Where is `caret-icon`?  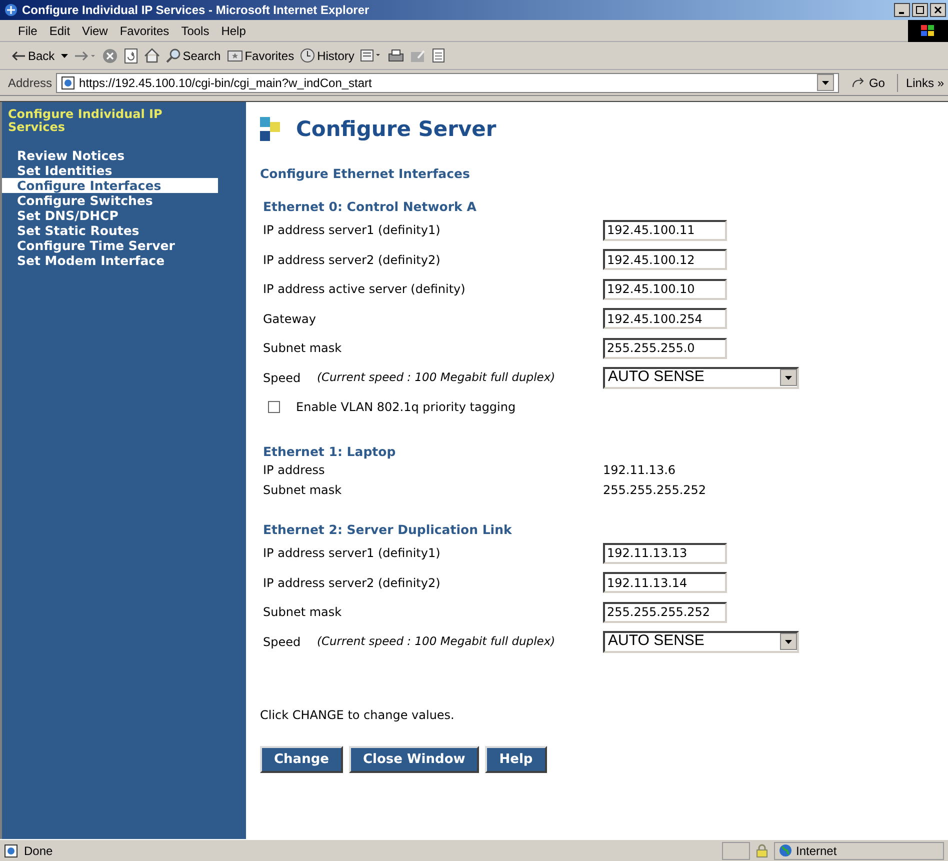 caret-icon is located at coordinates (64, 56).